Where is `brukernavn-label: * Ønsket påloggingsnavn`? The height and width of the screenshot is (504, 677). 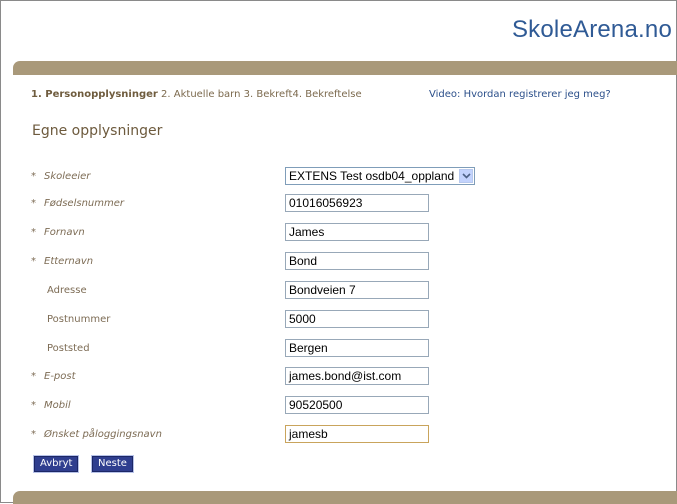 brukernavn-label: * Ønsket påloggingsnavn is located at coordinates (96, 434).